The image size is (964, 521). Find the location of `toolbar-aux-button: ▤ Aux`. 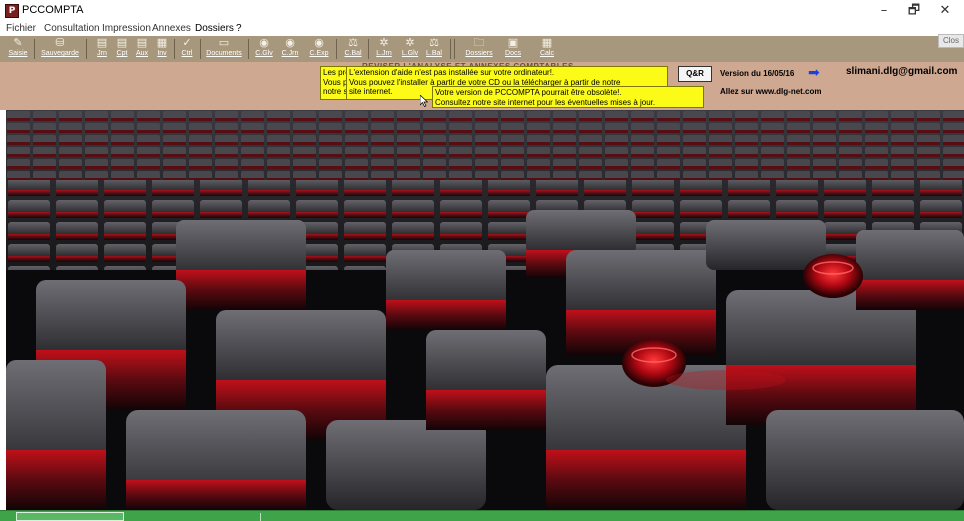

toolbar-aux-button: ▤ Aux is located at coordinates (142, 49).